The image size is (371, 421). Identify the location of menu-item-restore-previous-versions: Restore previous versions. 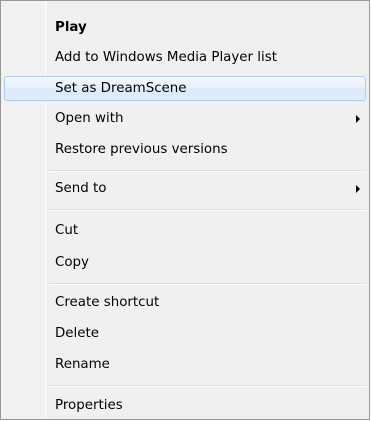
(185, 149).